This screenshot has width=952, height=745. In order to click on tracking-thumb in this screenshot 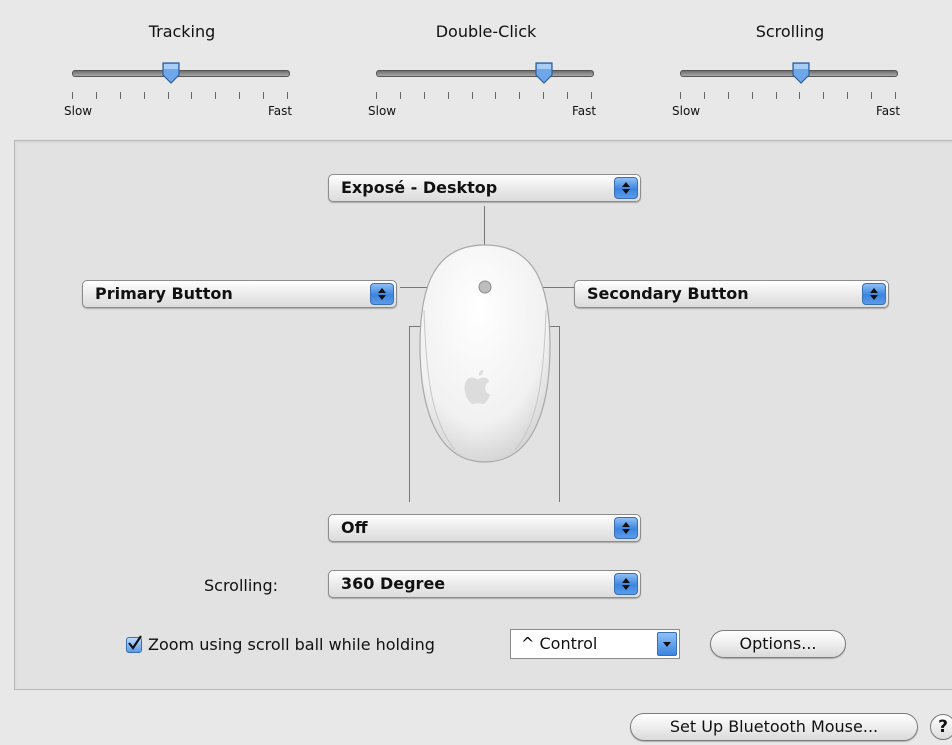, I will do `click(171, 73)`.